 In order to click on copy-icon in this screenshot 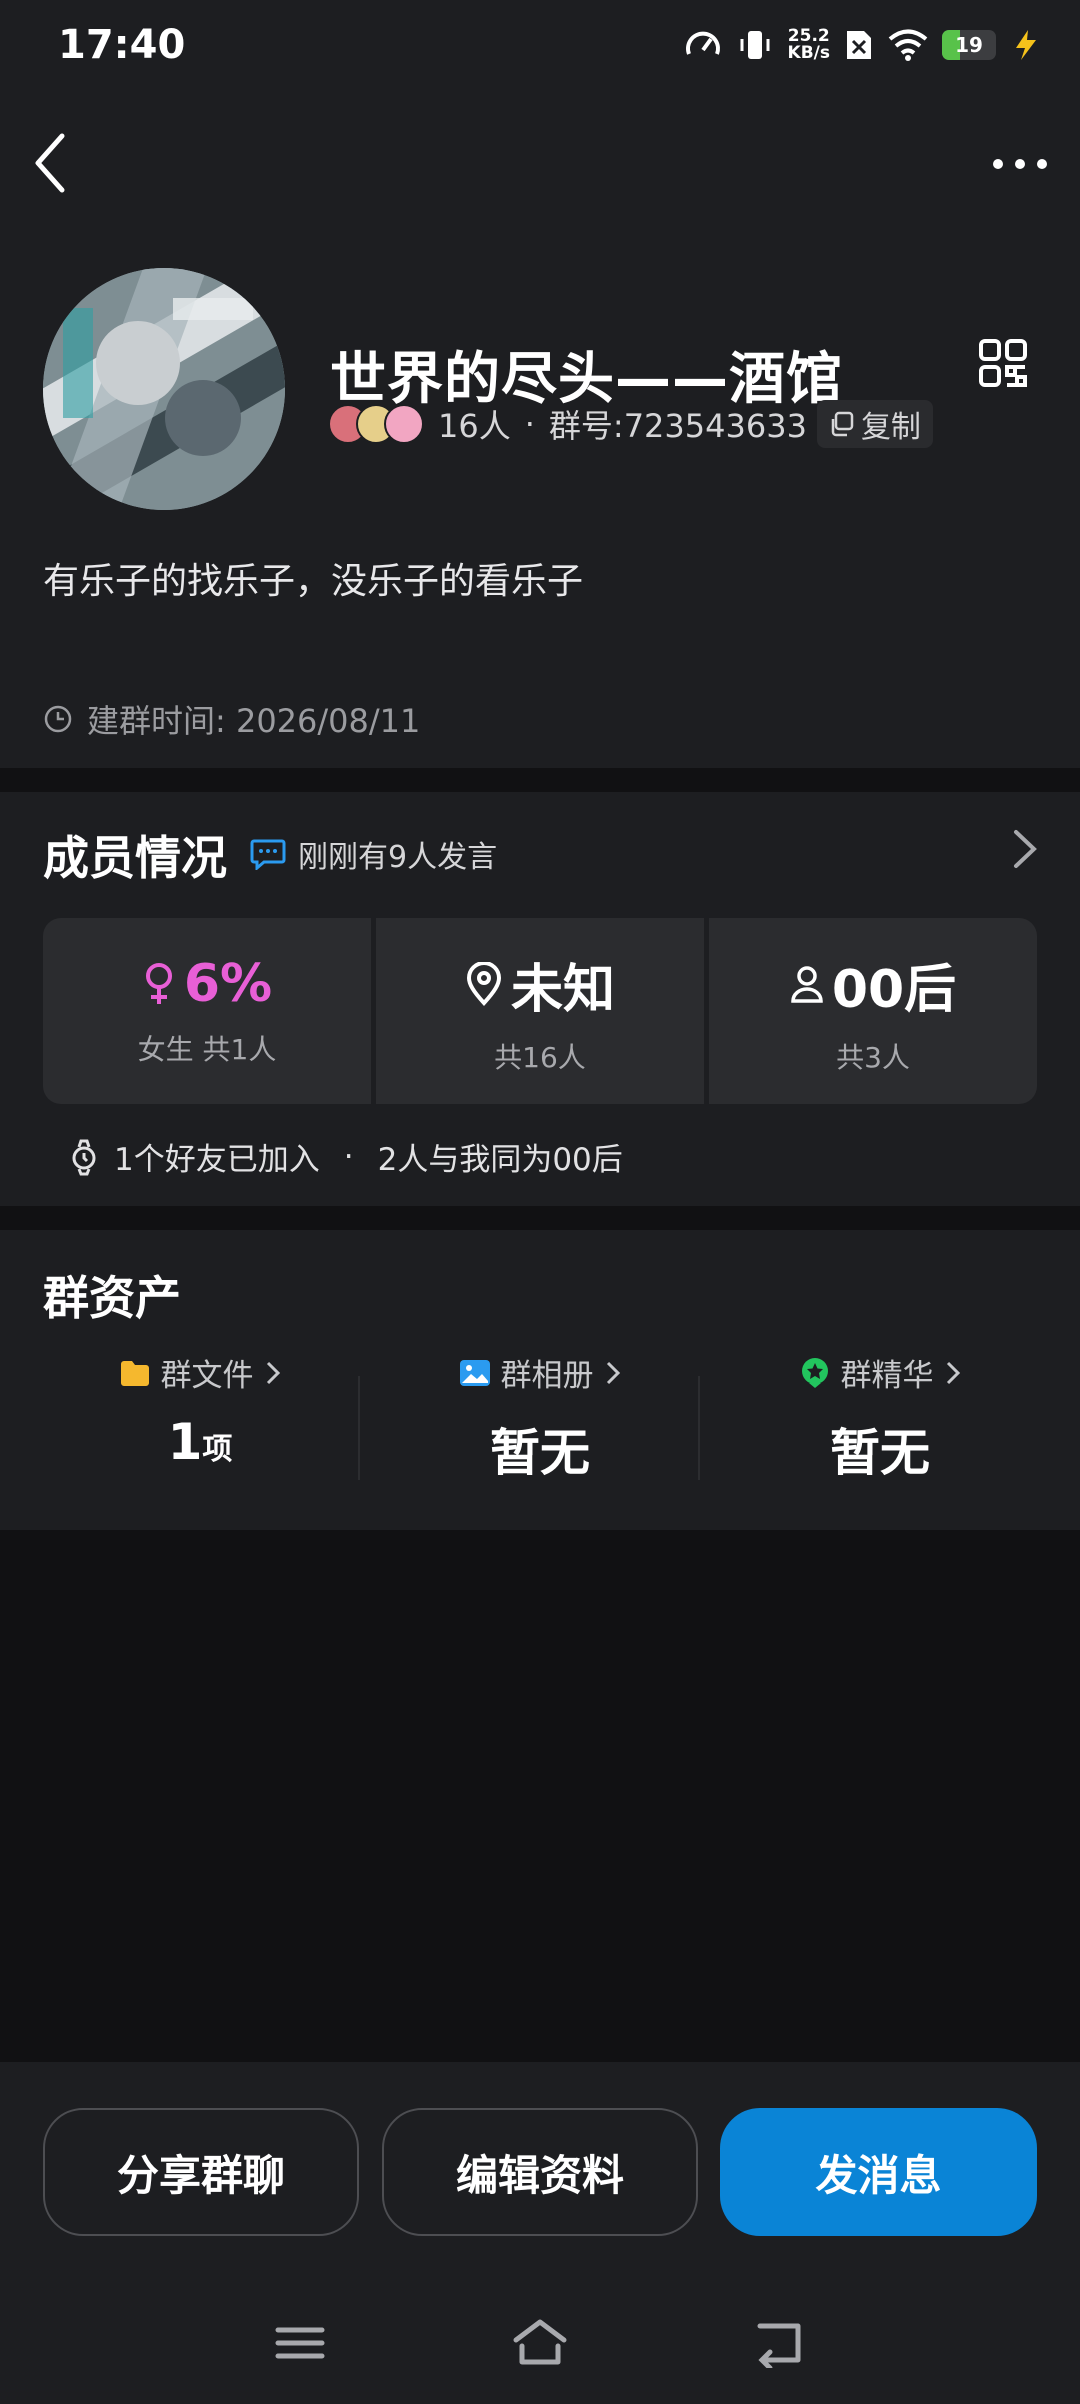, I will do `click(842, 424)`.